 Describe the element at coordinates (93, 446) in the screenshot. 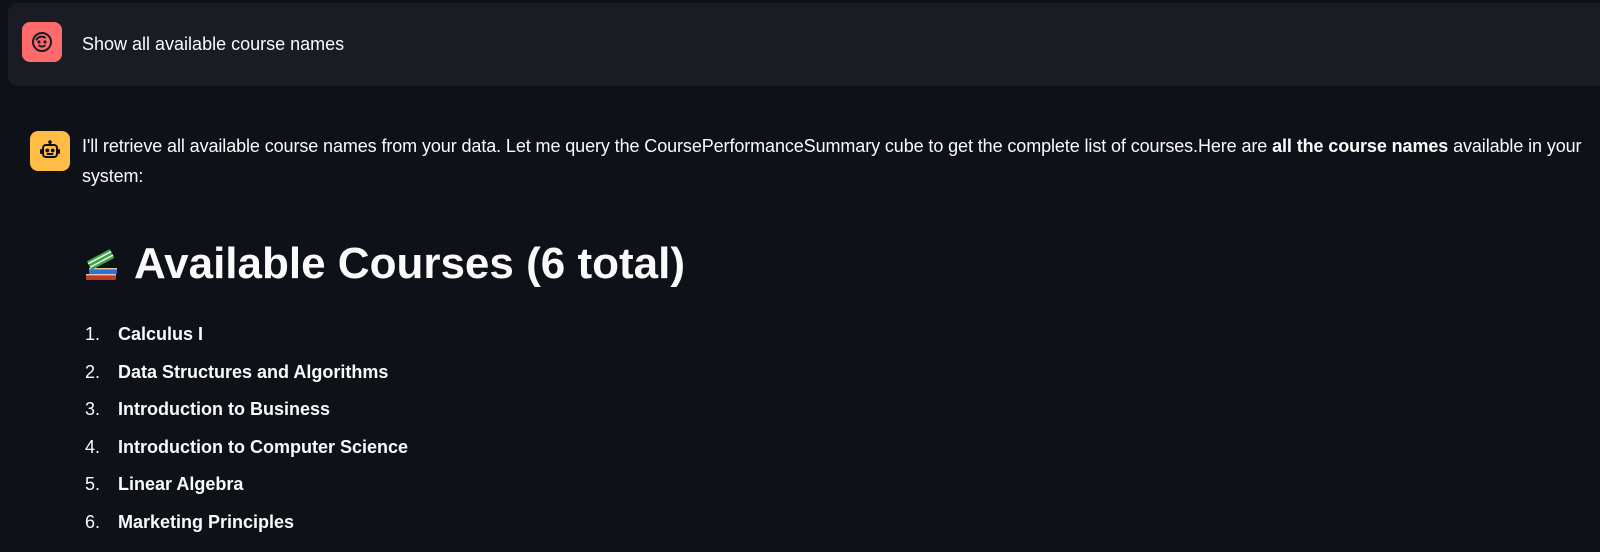

I see `list-item-number: 4.` at that location.